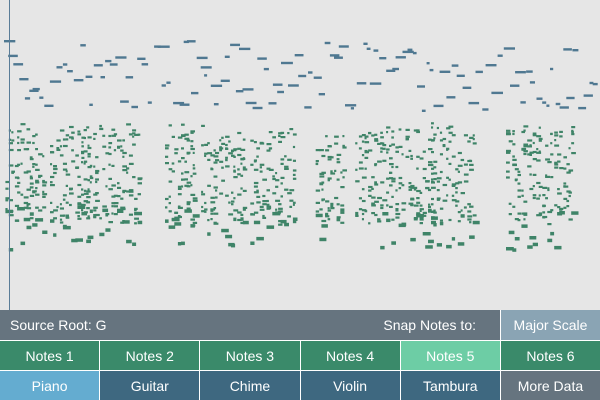 This screenshot has height=400, width=600. I want to click on violin-button: Violin, so click(350, 385).